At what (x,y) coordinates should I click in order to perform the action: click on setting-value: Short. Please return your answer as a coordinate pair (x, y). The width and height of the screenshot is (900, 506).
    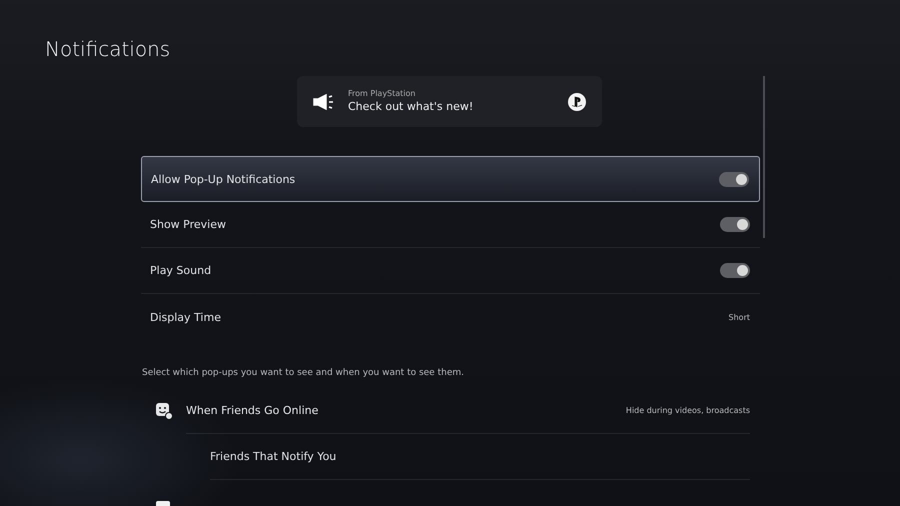
    Looking at the image, I should click on (739, 317).